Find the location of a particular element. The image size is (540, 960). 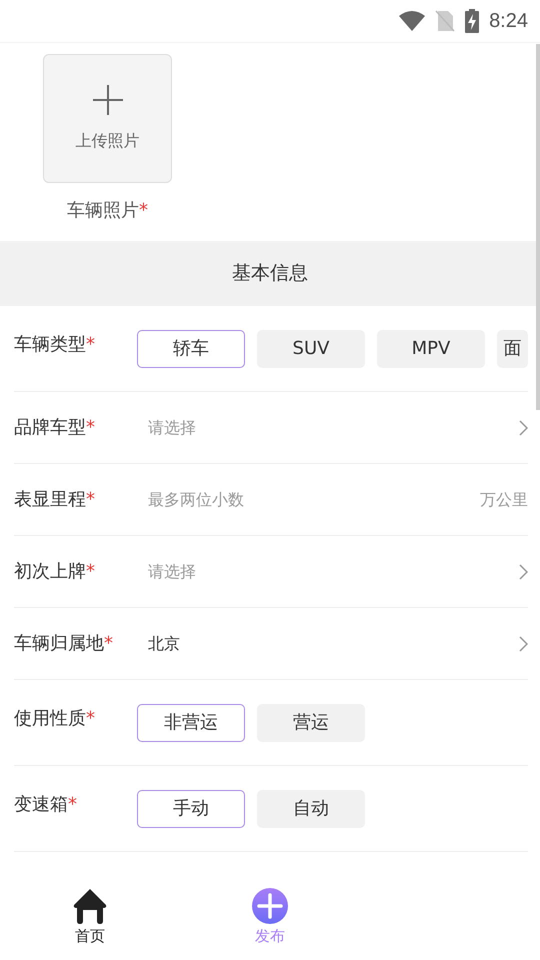

select-field: 初次上牌* 请选择 is located at coordinates (271, 572).